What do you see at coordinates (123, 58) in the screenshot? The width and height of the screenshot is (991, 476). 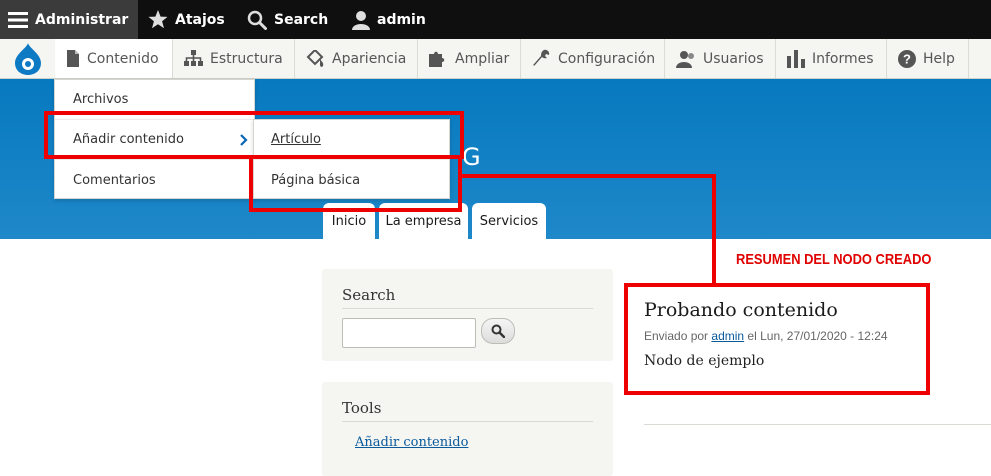 I see `tray-label: Contenido` at bounding box center [123, 58].